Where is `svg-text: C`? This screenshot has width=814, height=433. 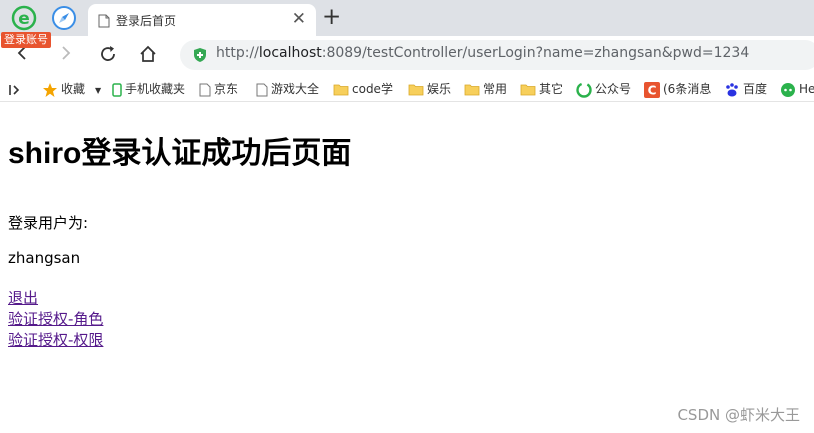 svg-text: C is located at coordinates (652, 90).